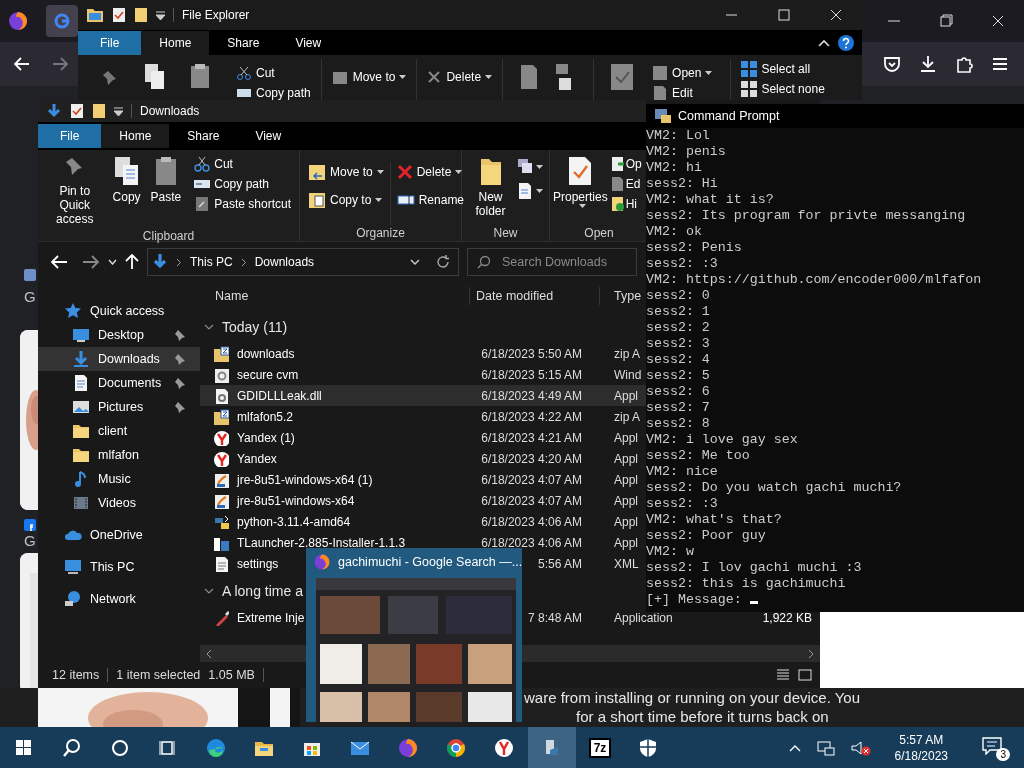 The image size is (1024, 768). I want to click on search-field: Search Downloads, so click(552, 262).